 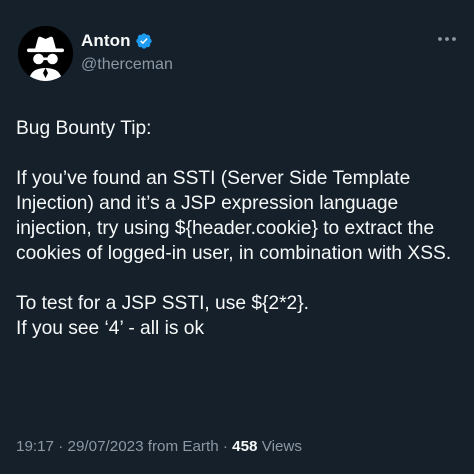 I want to click on author-display-name: Anton, so click(x=106, y=41).